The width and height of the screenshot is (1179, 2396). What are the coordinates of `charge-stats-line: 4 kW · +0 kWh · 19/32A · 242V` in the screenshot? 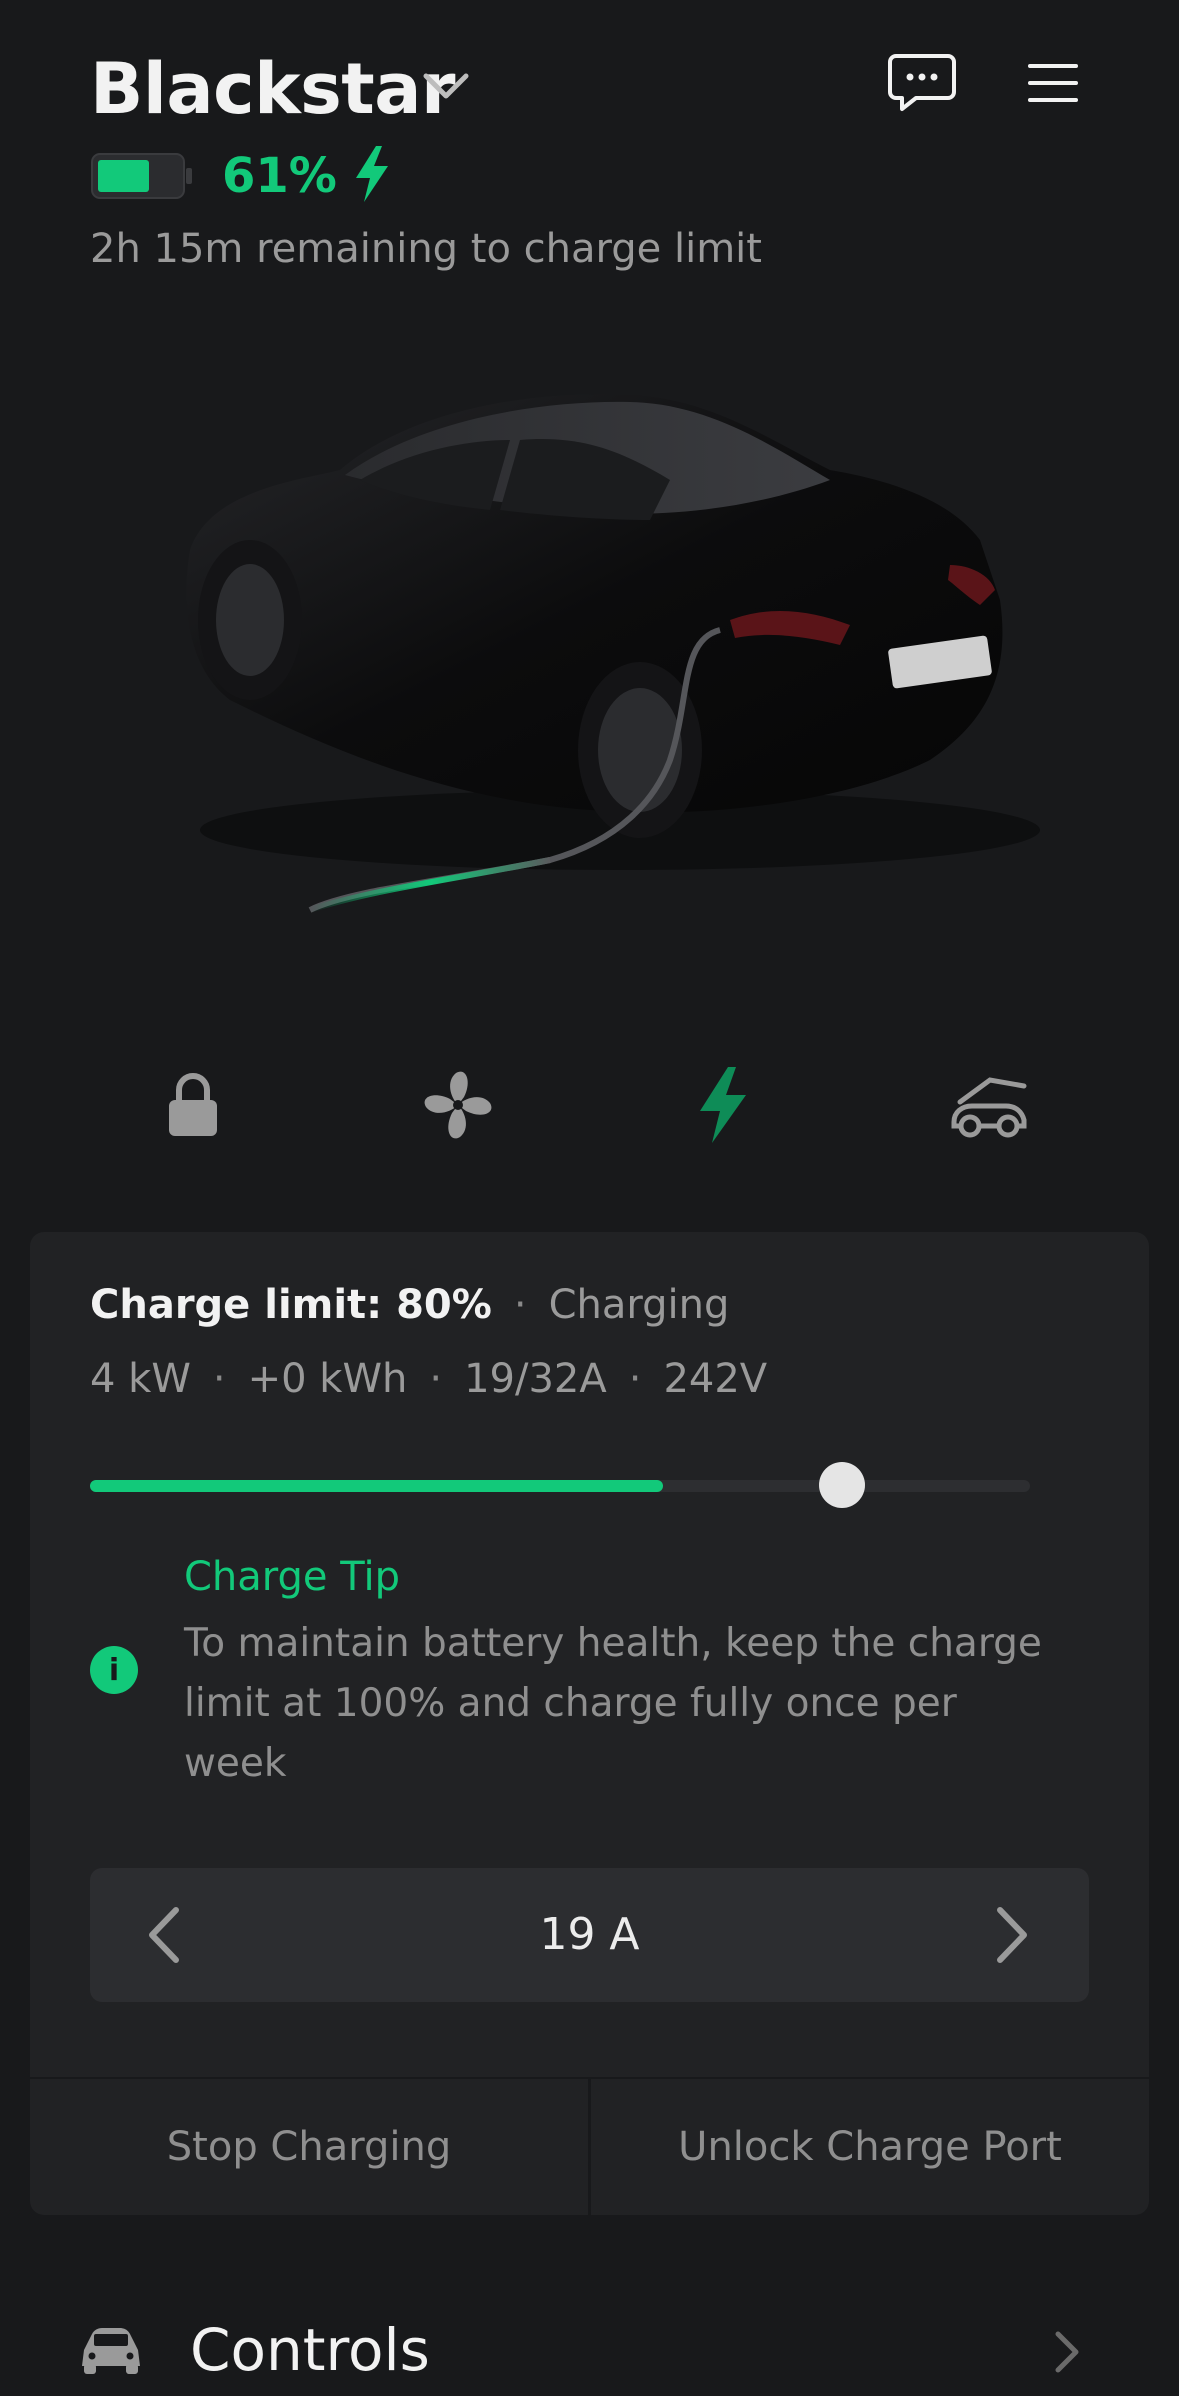 It's located at (429, 1379).